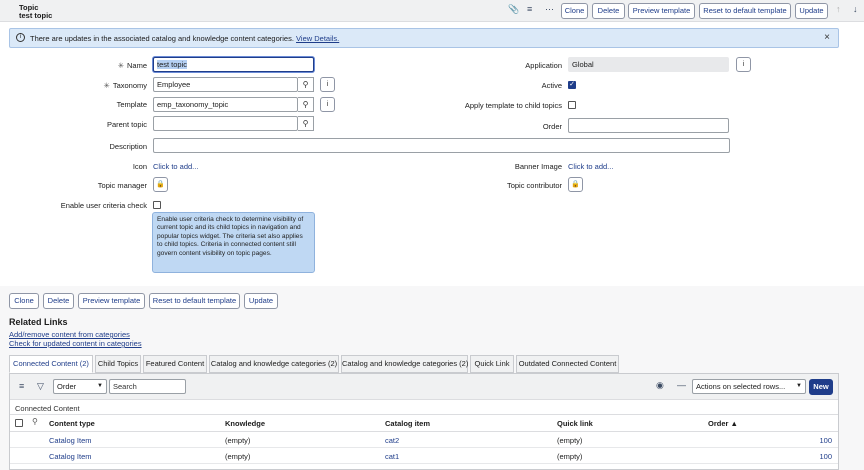 The width and height of the screenshot is (864, 470). I want to click on search-input: Search, so click(147, 386).